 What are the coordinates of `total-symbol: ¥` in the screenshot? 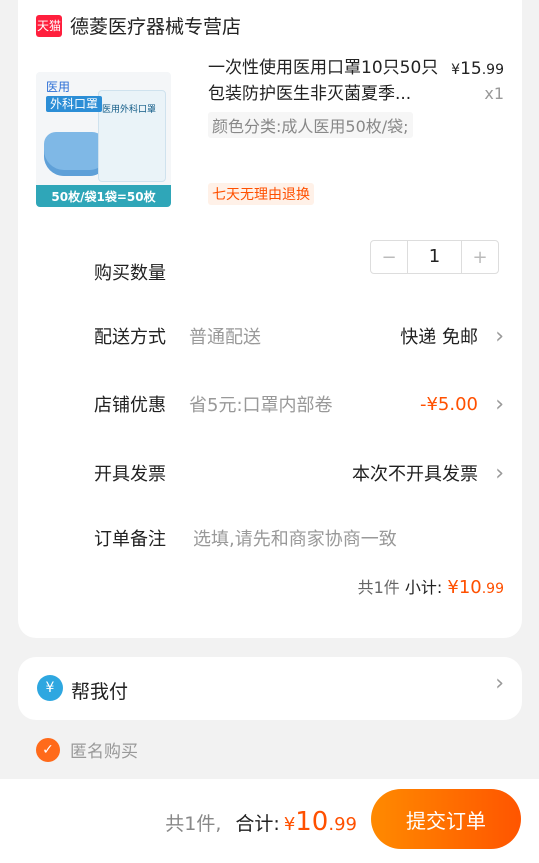 It's located at (289, 824).